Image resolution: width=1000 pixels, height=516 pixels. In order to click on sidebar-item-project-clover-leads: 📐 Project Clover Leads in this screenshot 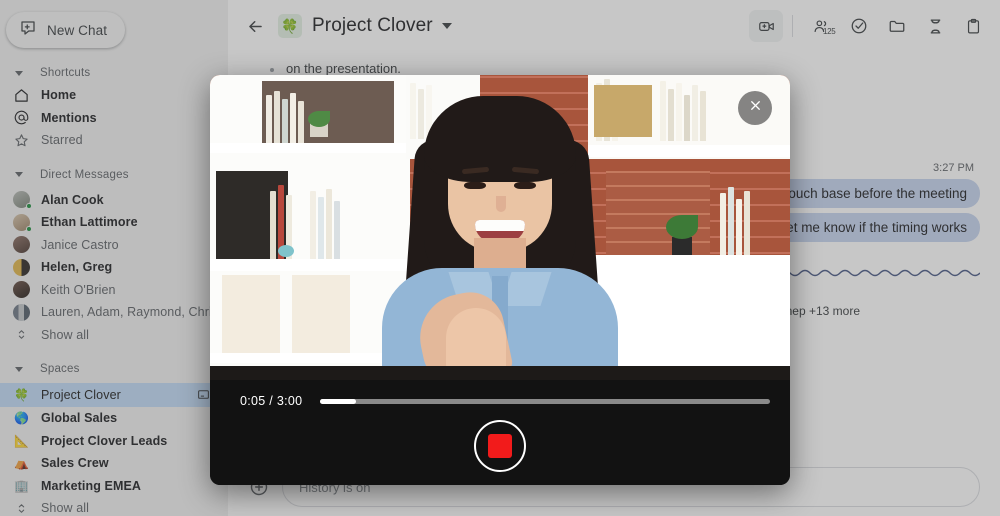, I will do `click(111, 441)`.